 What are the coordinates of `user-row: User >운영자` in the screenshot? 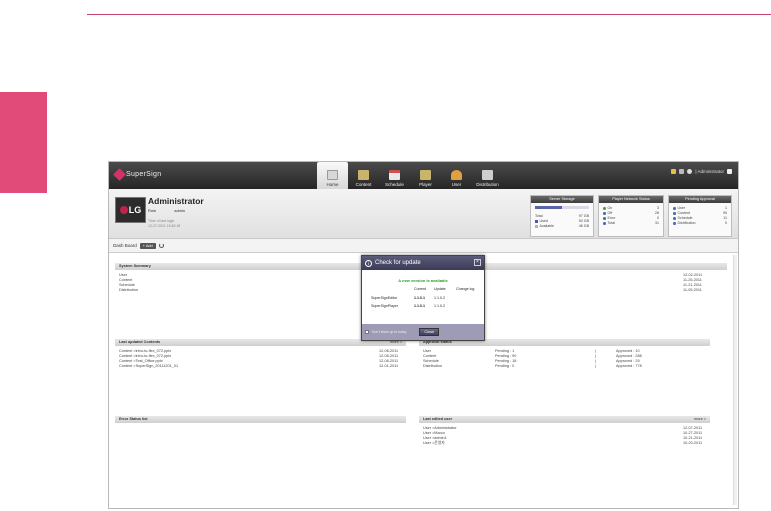 It's located at (434, 443).